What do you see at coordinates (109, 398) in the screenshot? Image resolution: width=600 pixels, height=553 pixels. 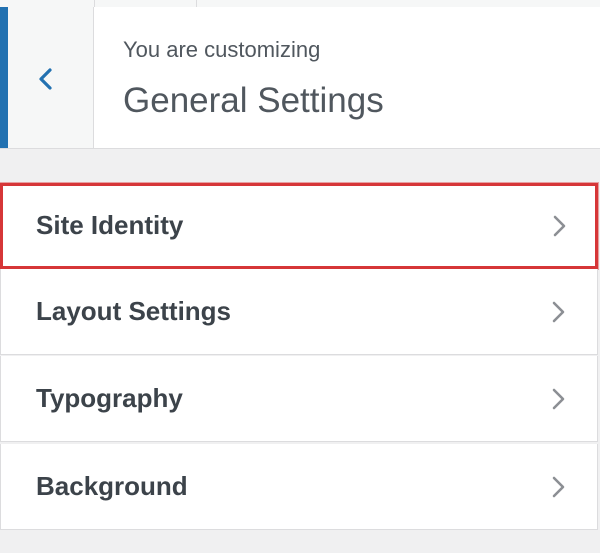 I see `section-label: Typography` at bounding box center [109, 398].